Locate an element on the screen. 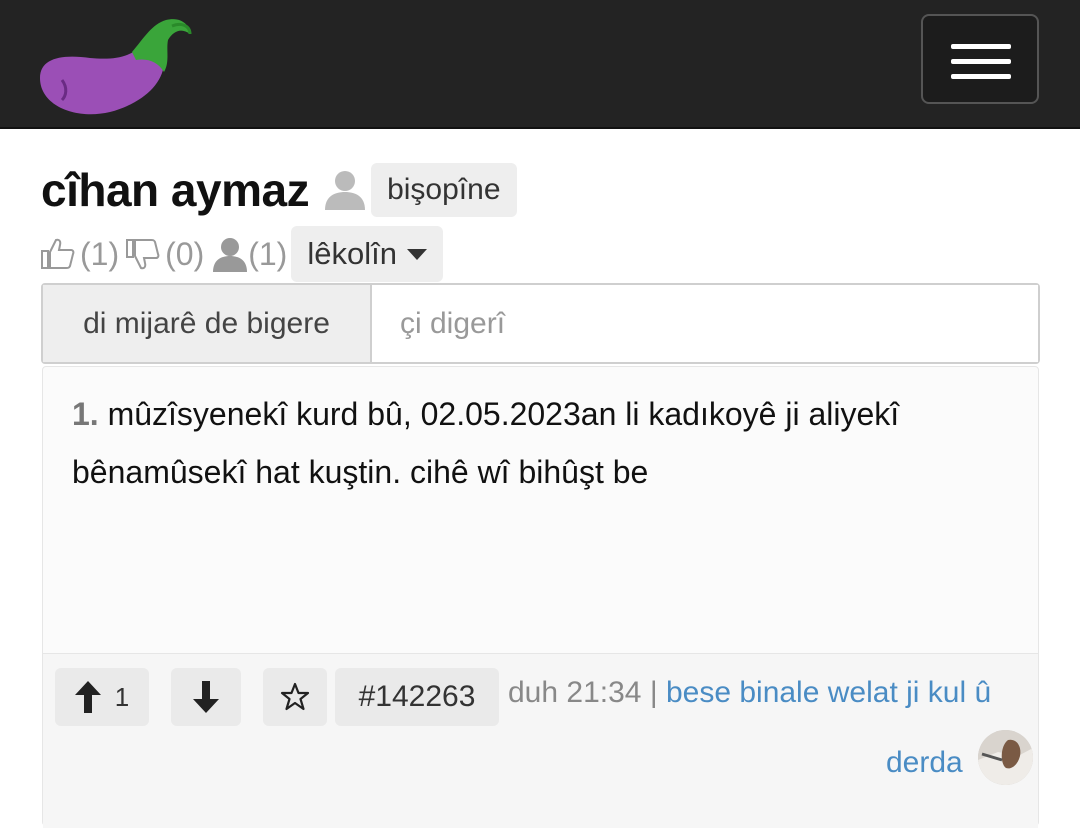 This screenshot has height=828, width=1080. author-link: bese binale welat ji kul û is located at coordinates (828, 692).